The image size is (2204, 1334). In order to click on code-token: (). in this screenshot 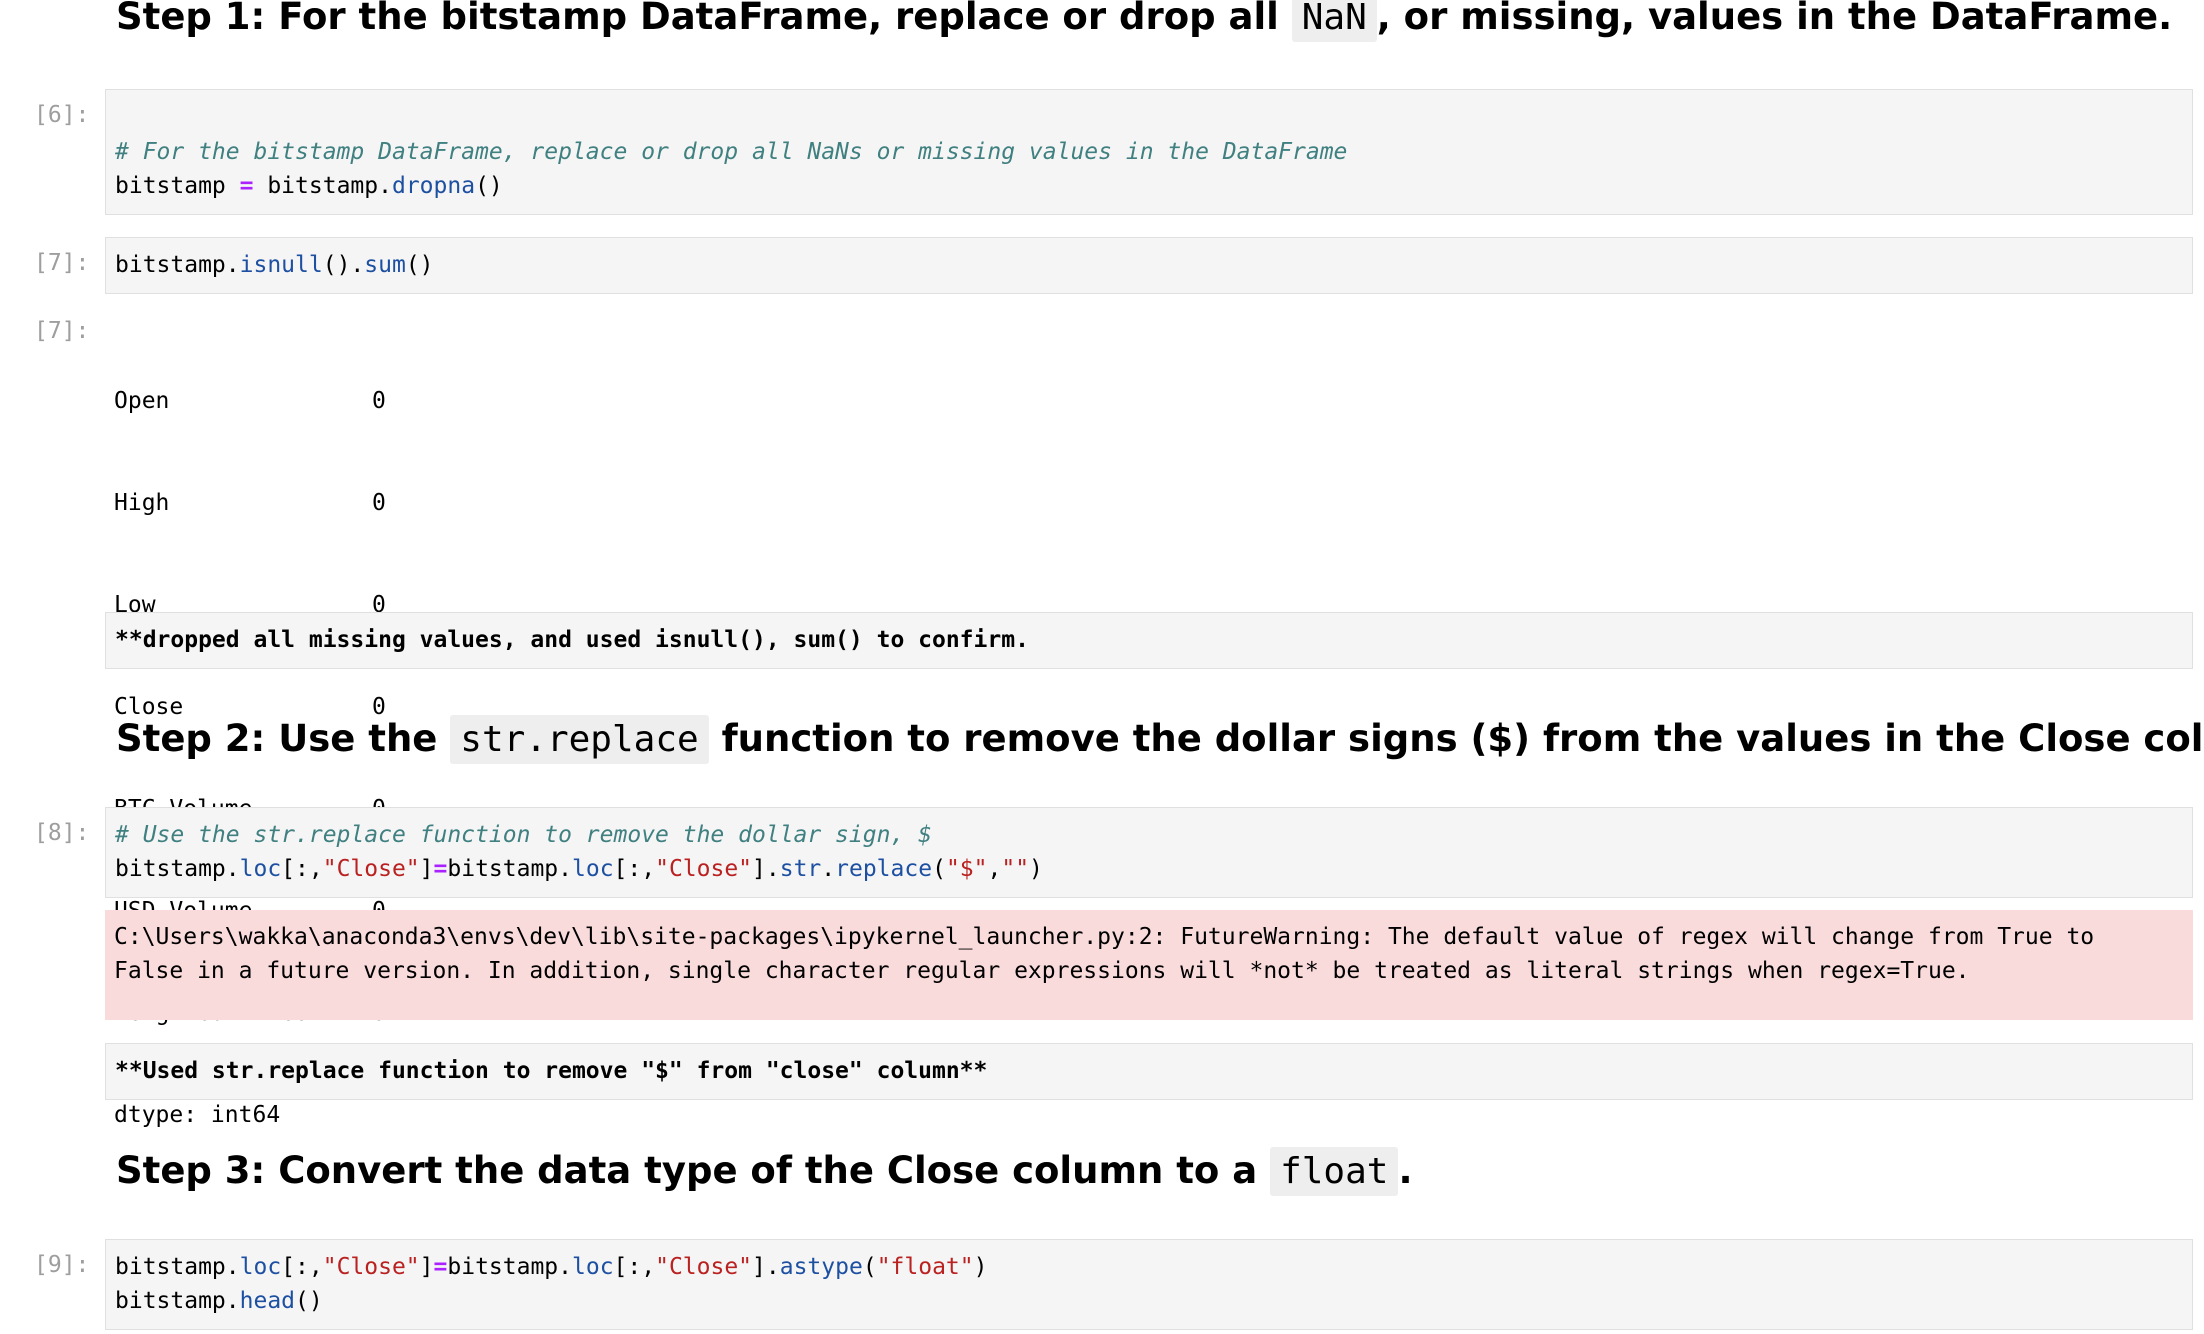, I will do `click(343, 265)`.